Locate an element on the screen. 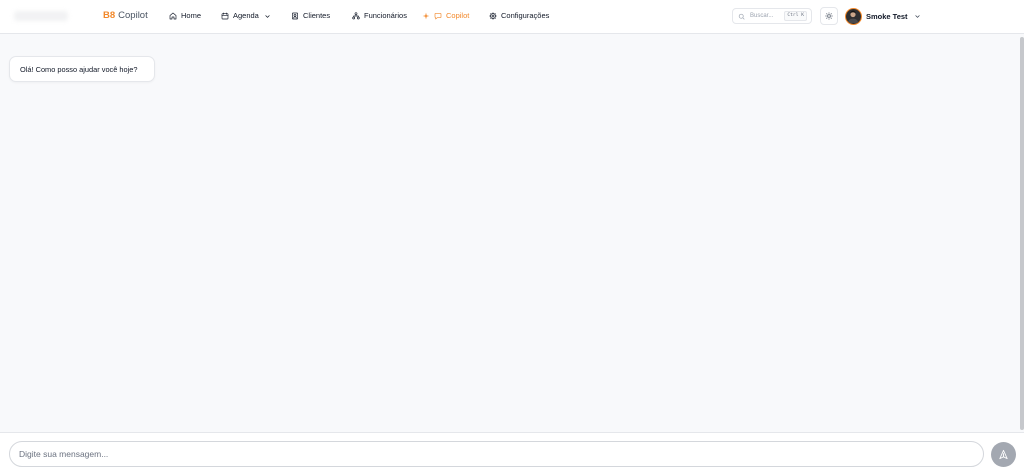 This screenshot has height=473, width=1024. assistant-message: Olá! Como posso ajudar você hoje? is located at coordinates (82, 69).